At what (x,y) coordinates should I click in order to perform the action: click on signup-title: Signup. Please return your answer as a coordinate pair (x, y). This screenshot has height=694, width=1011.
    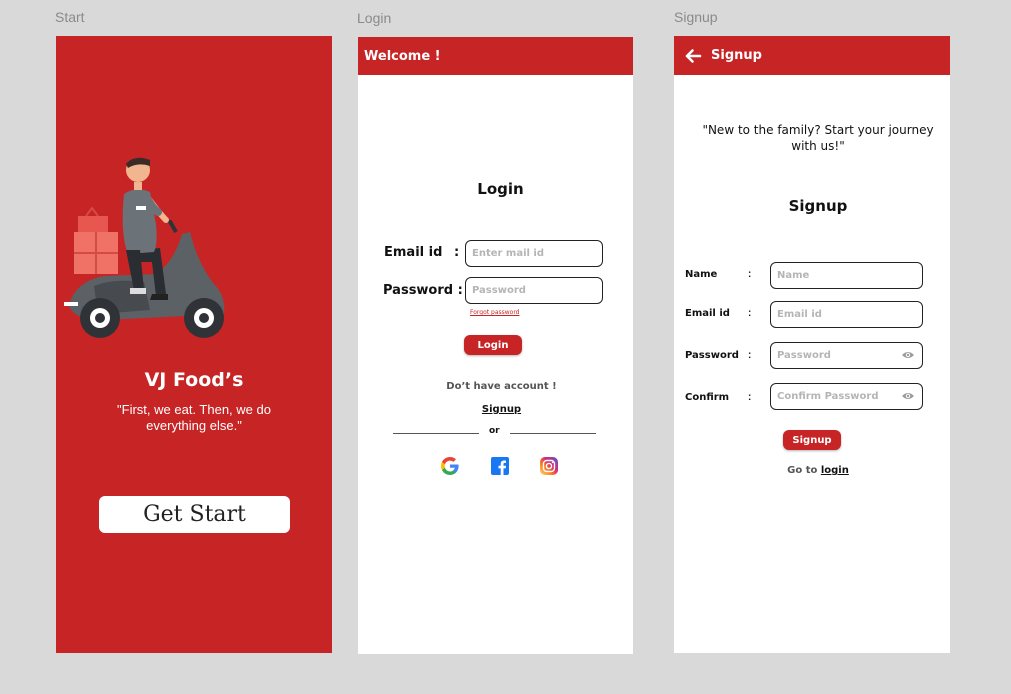
    Looking at the image, I should click on (818, 206).